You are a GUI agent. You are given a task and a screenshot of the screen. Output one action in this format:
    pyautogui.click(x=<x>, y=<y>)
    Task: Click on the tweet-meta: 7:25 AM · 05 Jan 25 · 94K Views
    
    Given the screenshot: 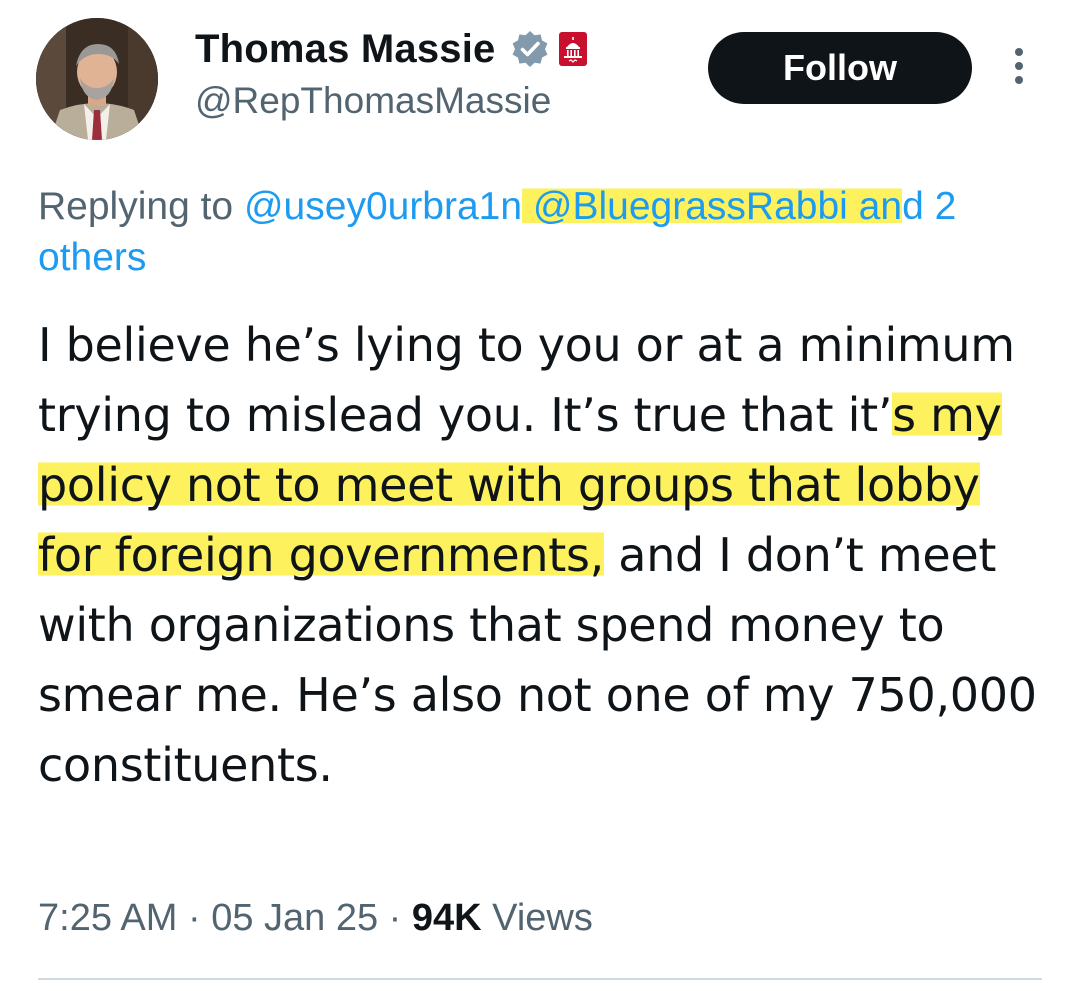 What is the action you would take?
    pyautogui.click(x=315, y=918)
    